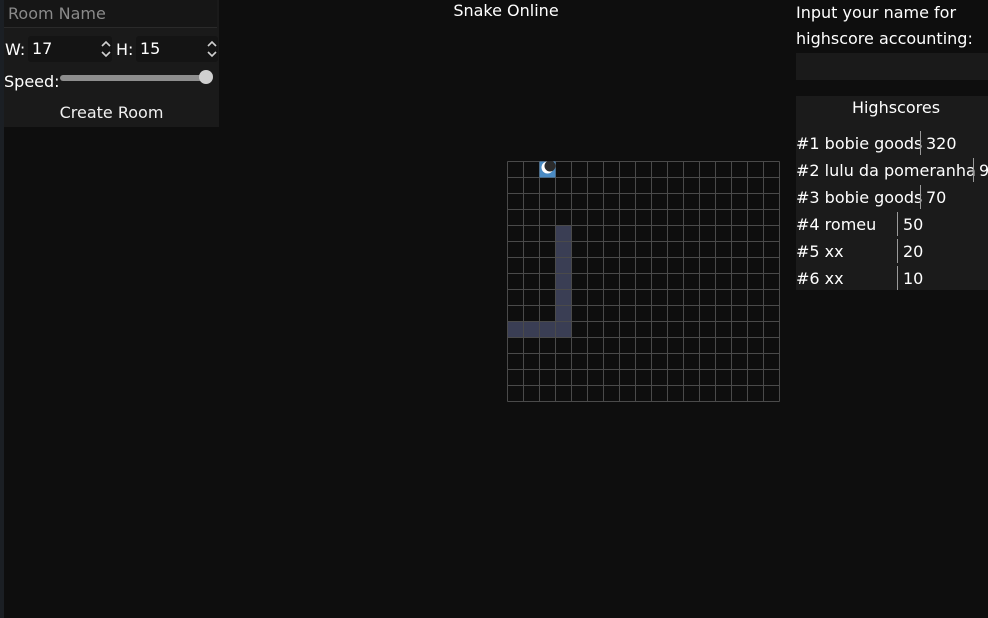  What do you see at coordinates (32, 81) in the screenshot?
I see `speed-label: Speed:` at bounding box center [32, 81].